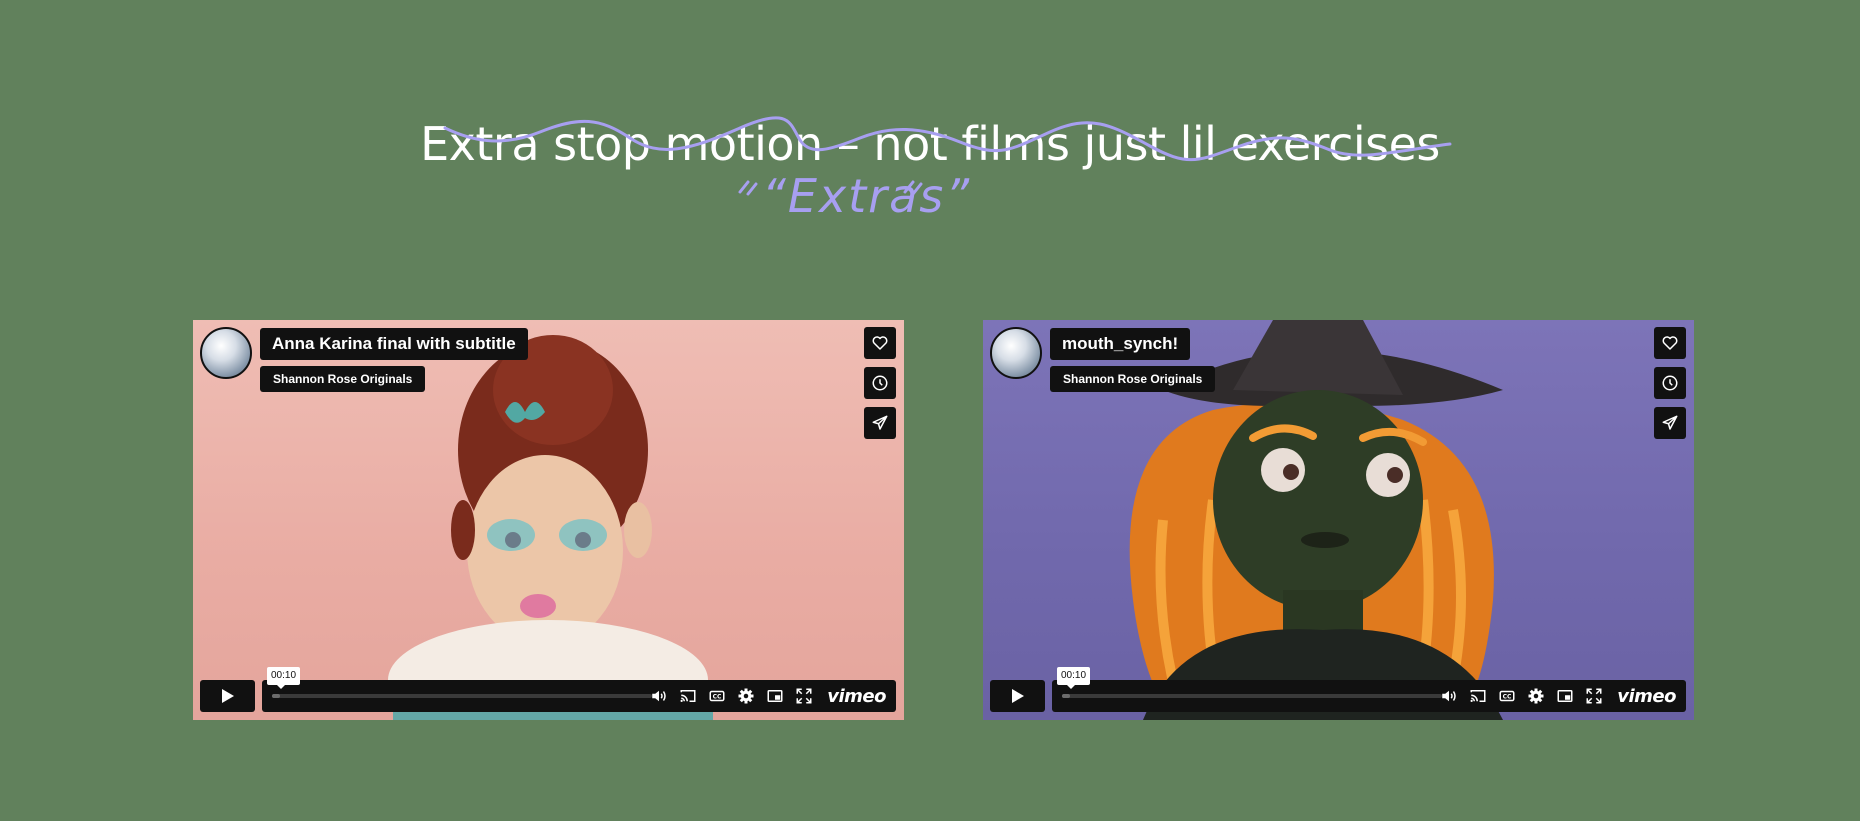  I want to click on video-title: Anna Karina final with subtitle, so click(394, 344).